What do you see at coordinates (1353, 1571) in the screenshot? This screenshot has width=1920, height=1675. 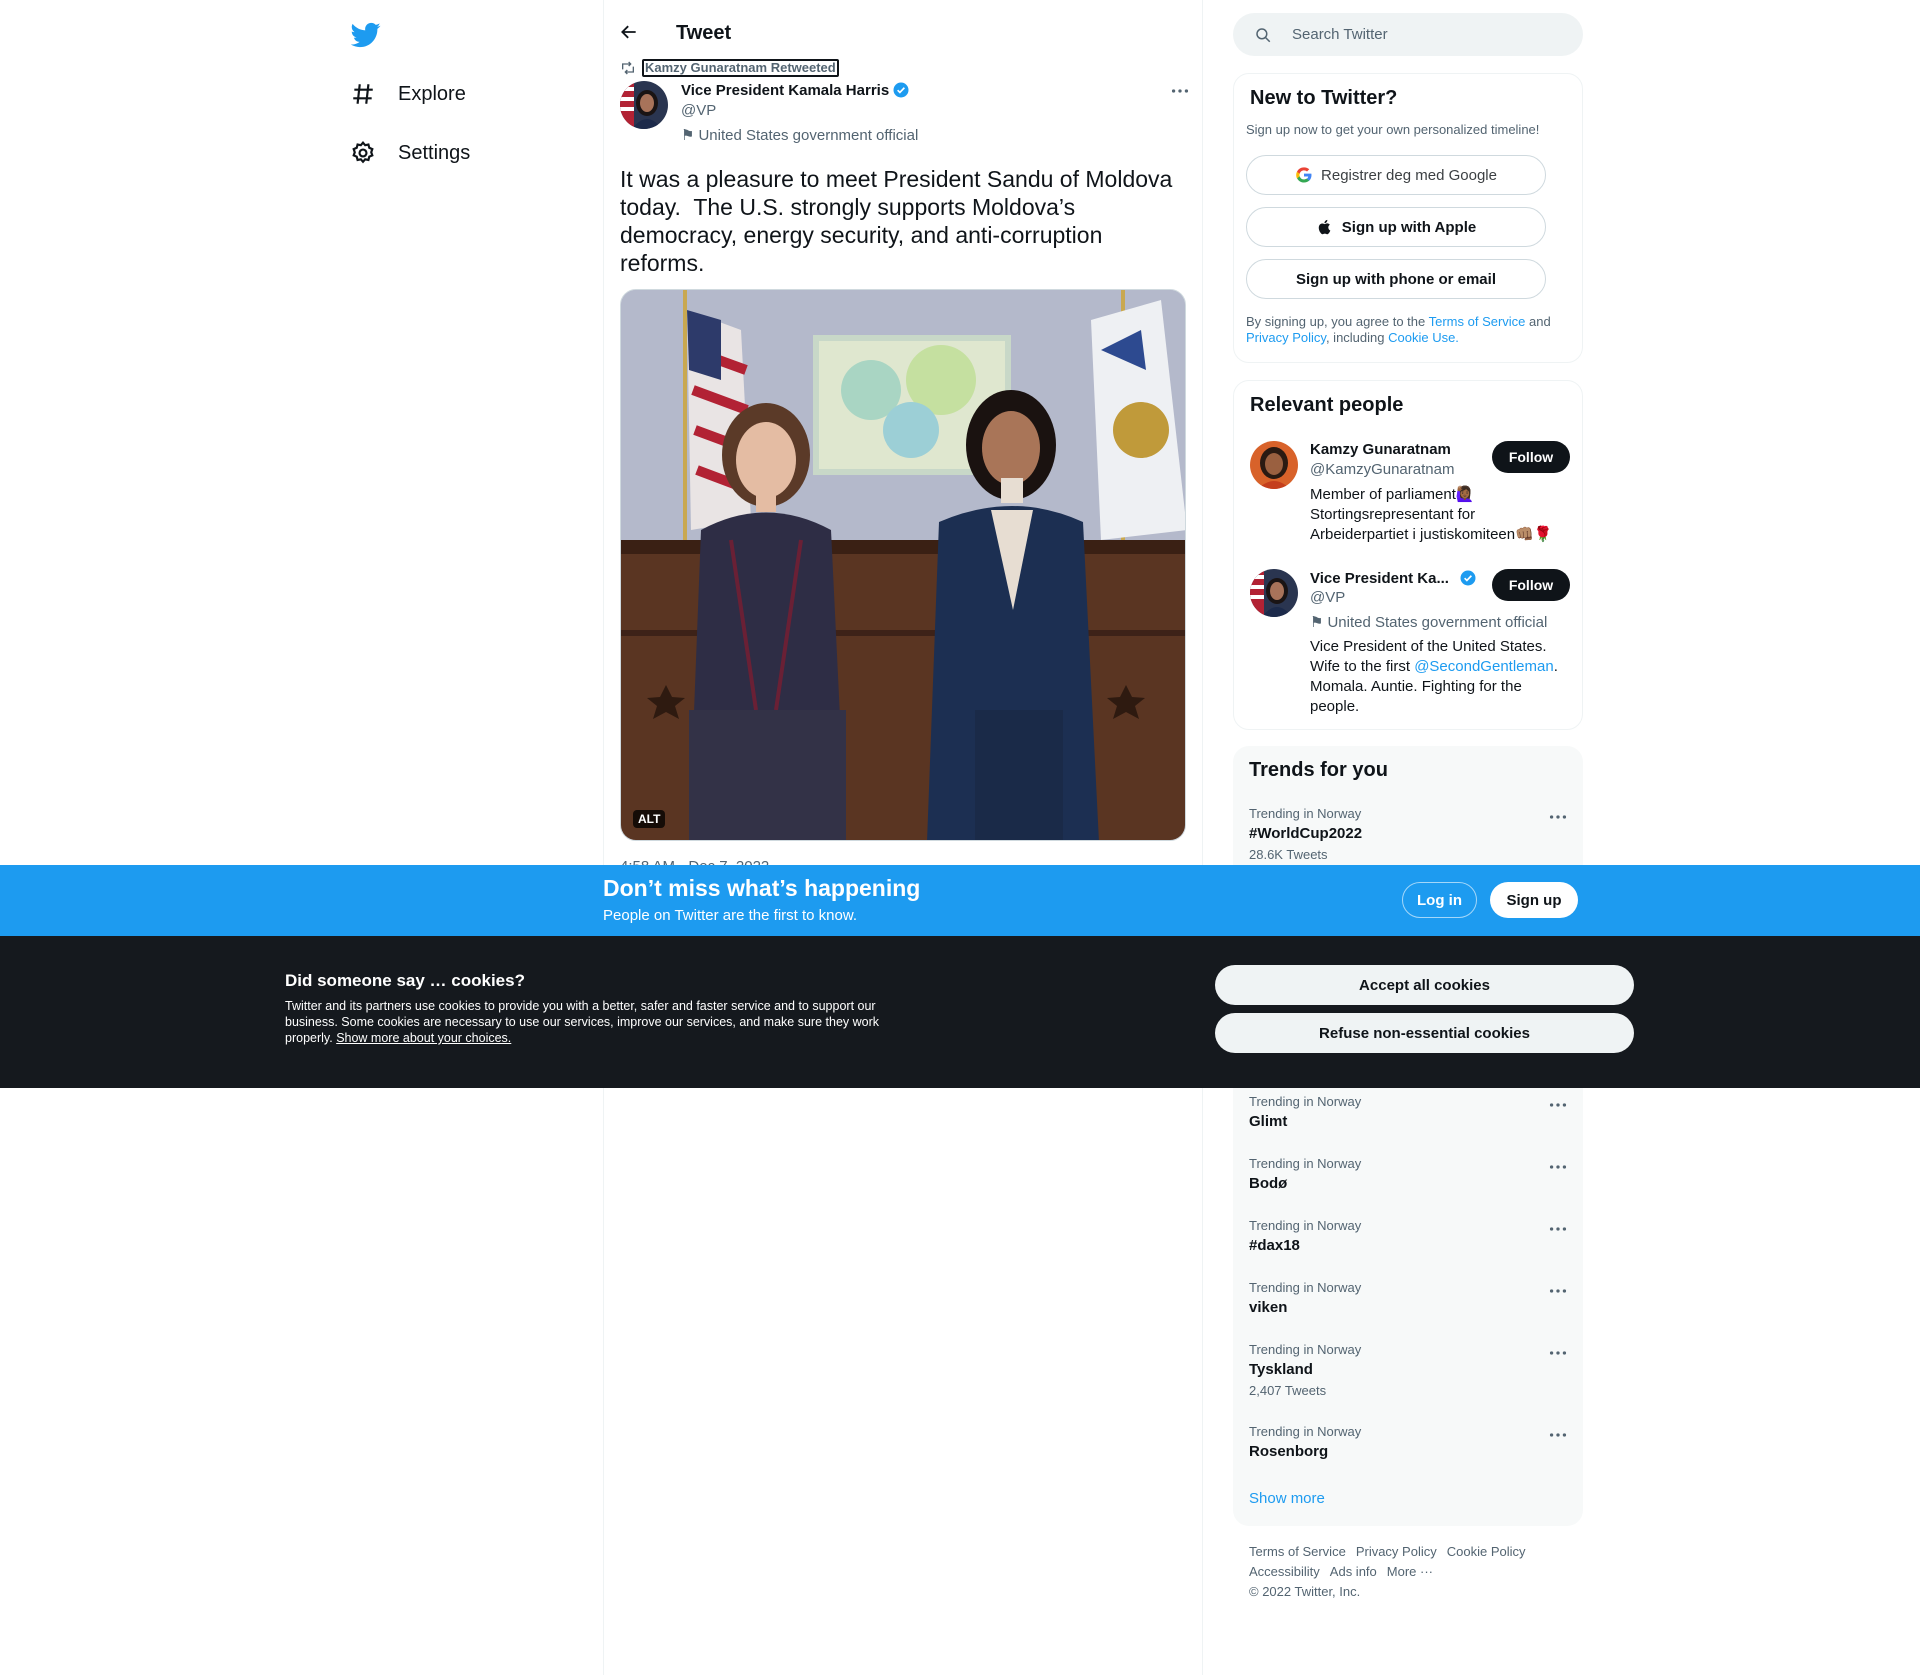 I see `footer-link: Ads info` at bounding box center [1353, 1571].